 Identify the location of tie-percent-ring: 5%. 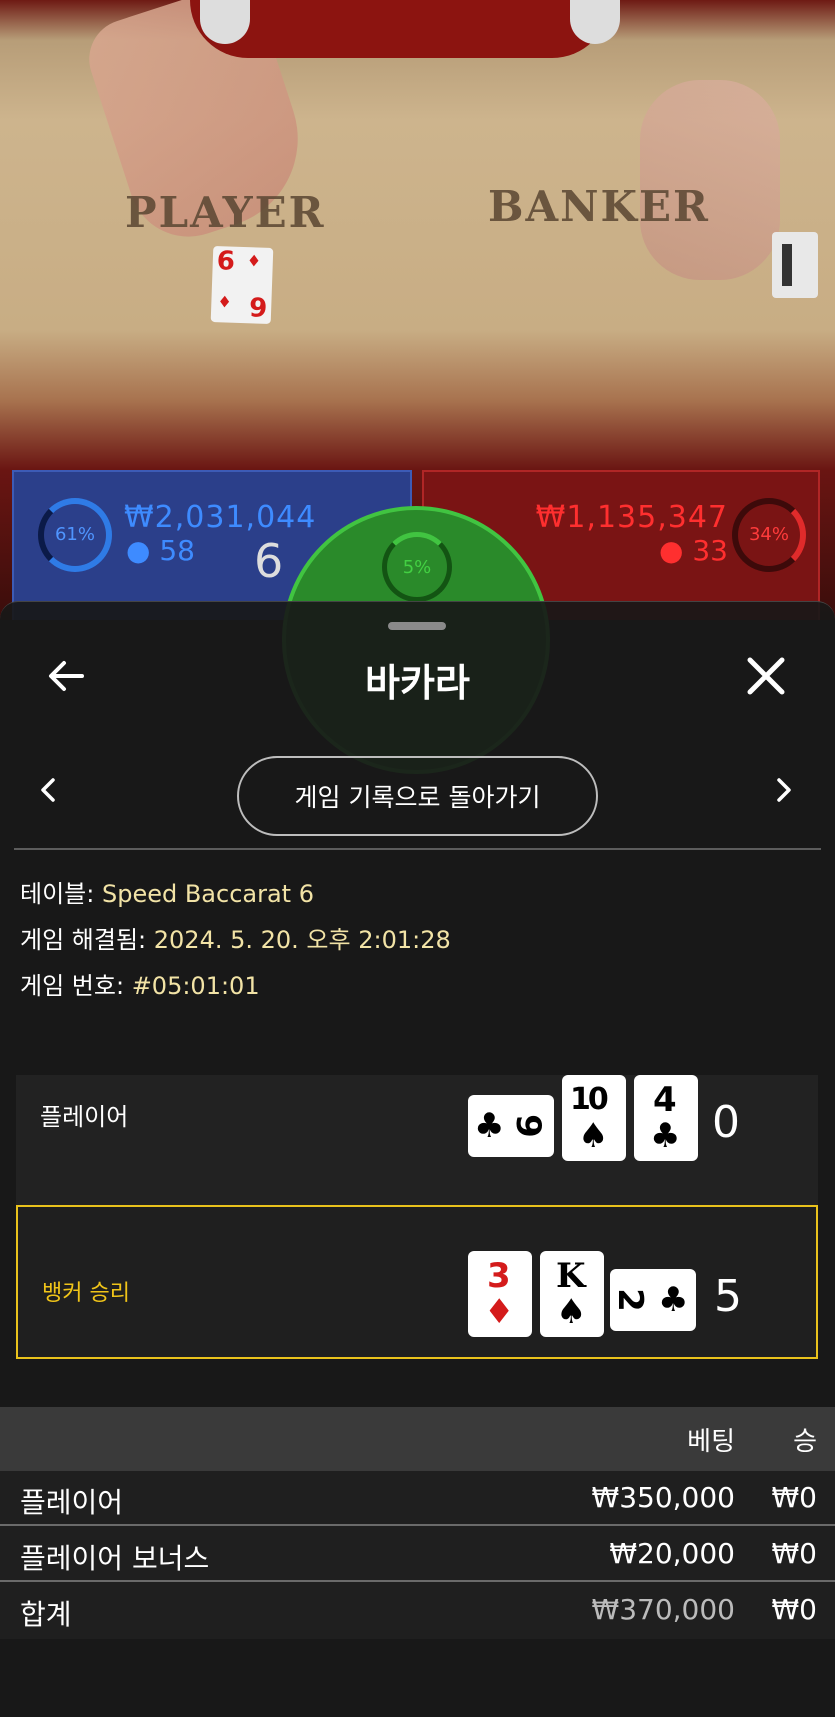
(417, 567).